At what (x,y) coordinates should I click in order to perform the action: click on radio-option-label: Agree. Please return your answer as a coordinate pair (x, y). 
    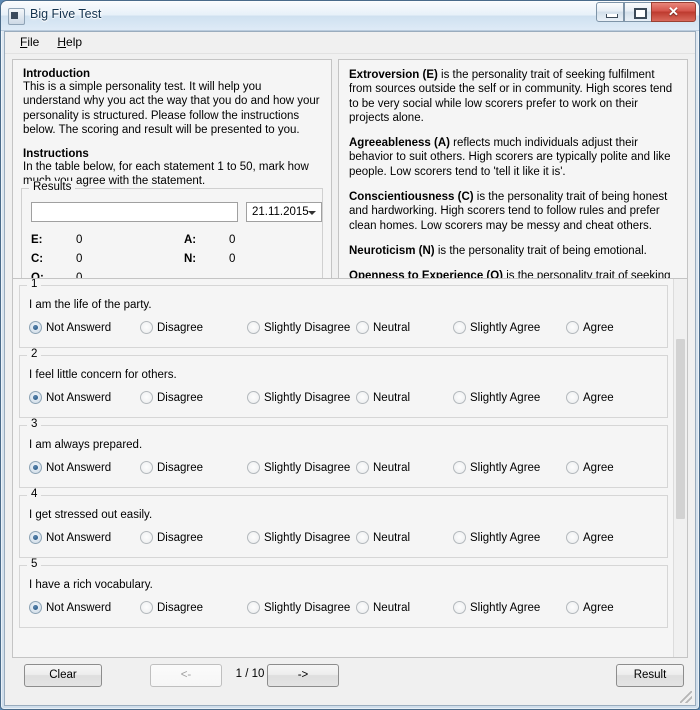
    Looking at the image, I should click on (598, 468).